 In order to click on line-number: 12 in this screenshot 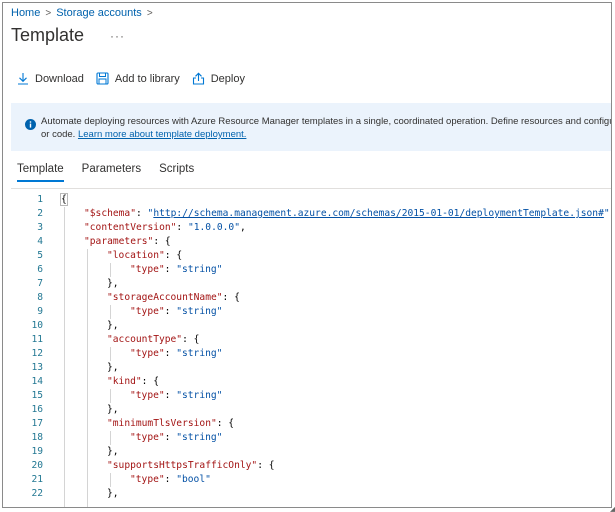, I will do `click(37, 353)`.